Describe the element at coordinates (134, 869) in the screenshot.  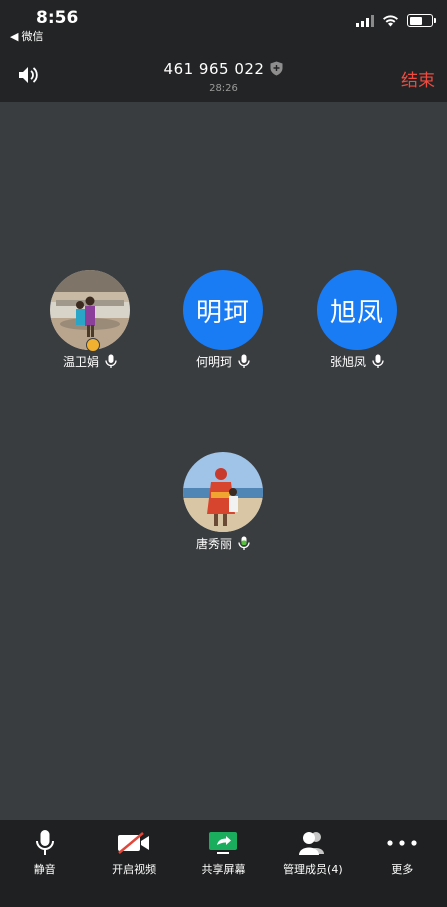
I see `start-video-label: 开启视频` at that location.